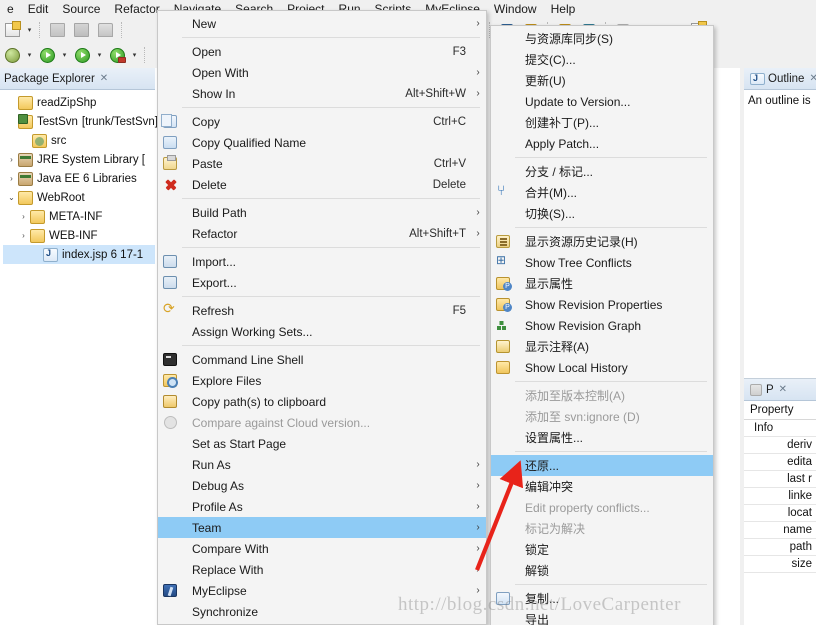  I want to click on menu-help: Help, so click(563, 9).